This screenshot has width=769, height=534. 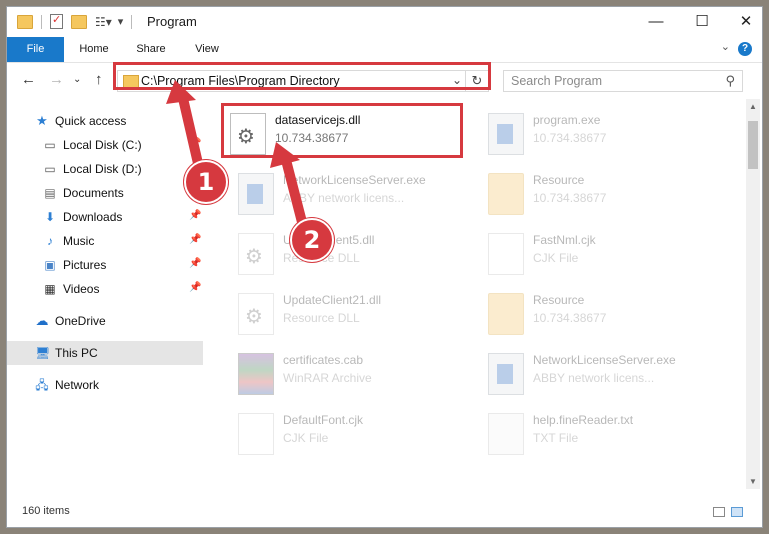 I want to click on sidebar-item-onedrive: ☁ OneDrive, so click(x=105, y=321).